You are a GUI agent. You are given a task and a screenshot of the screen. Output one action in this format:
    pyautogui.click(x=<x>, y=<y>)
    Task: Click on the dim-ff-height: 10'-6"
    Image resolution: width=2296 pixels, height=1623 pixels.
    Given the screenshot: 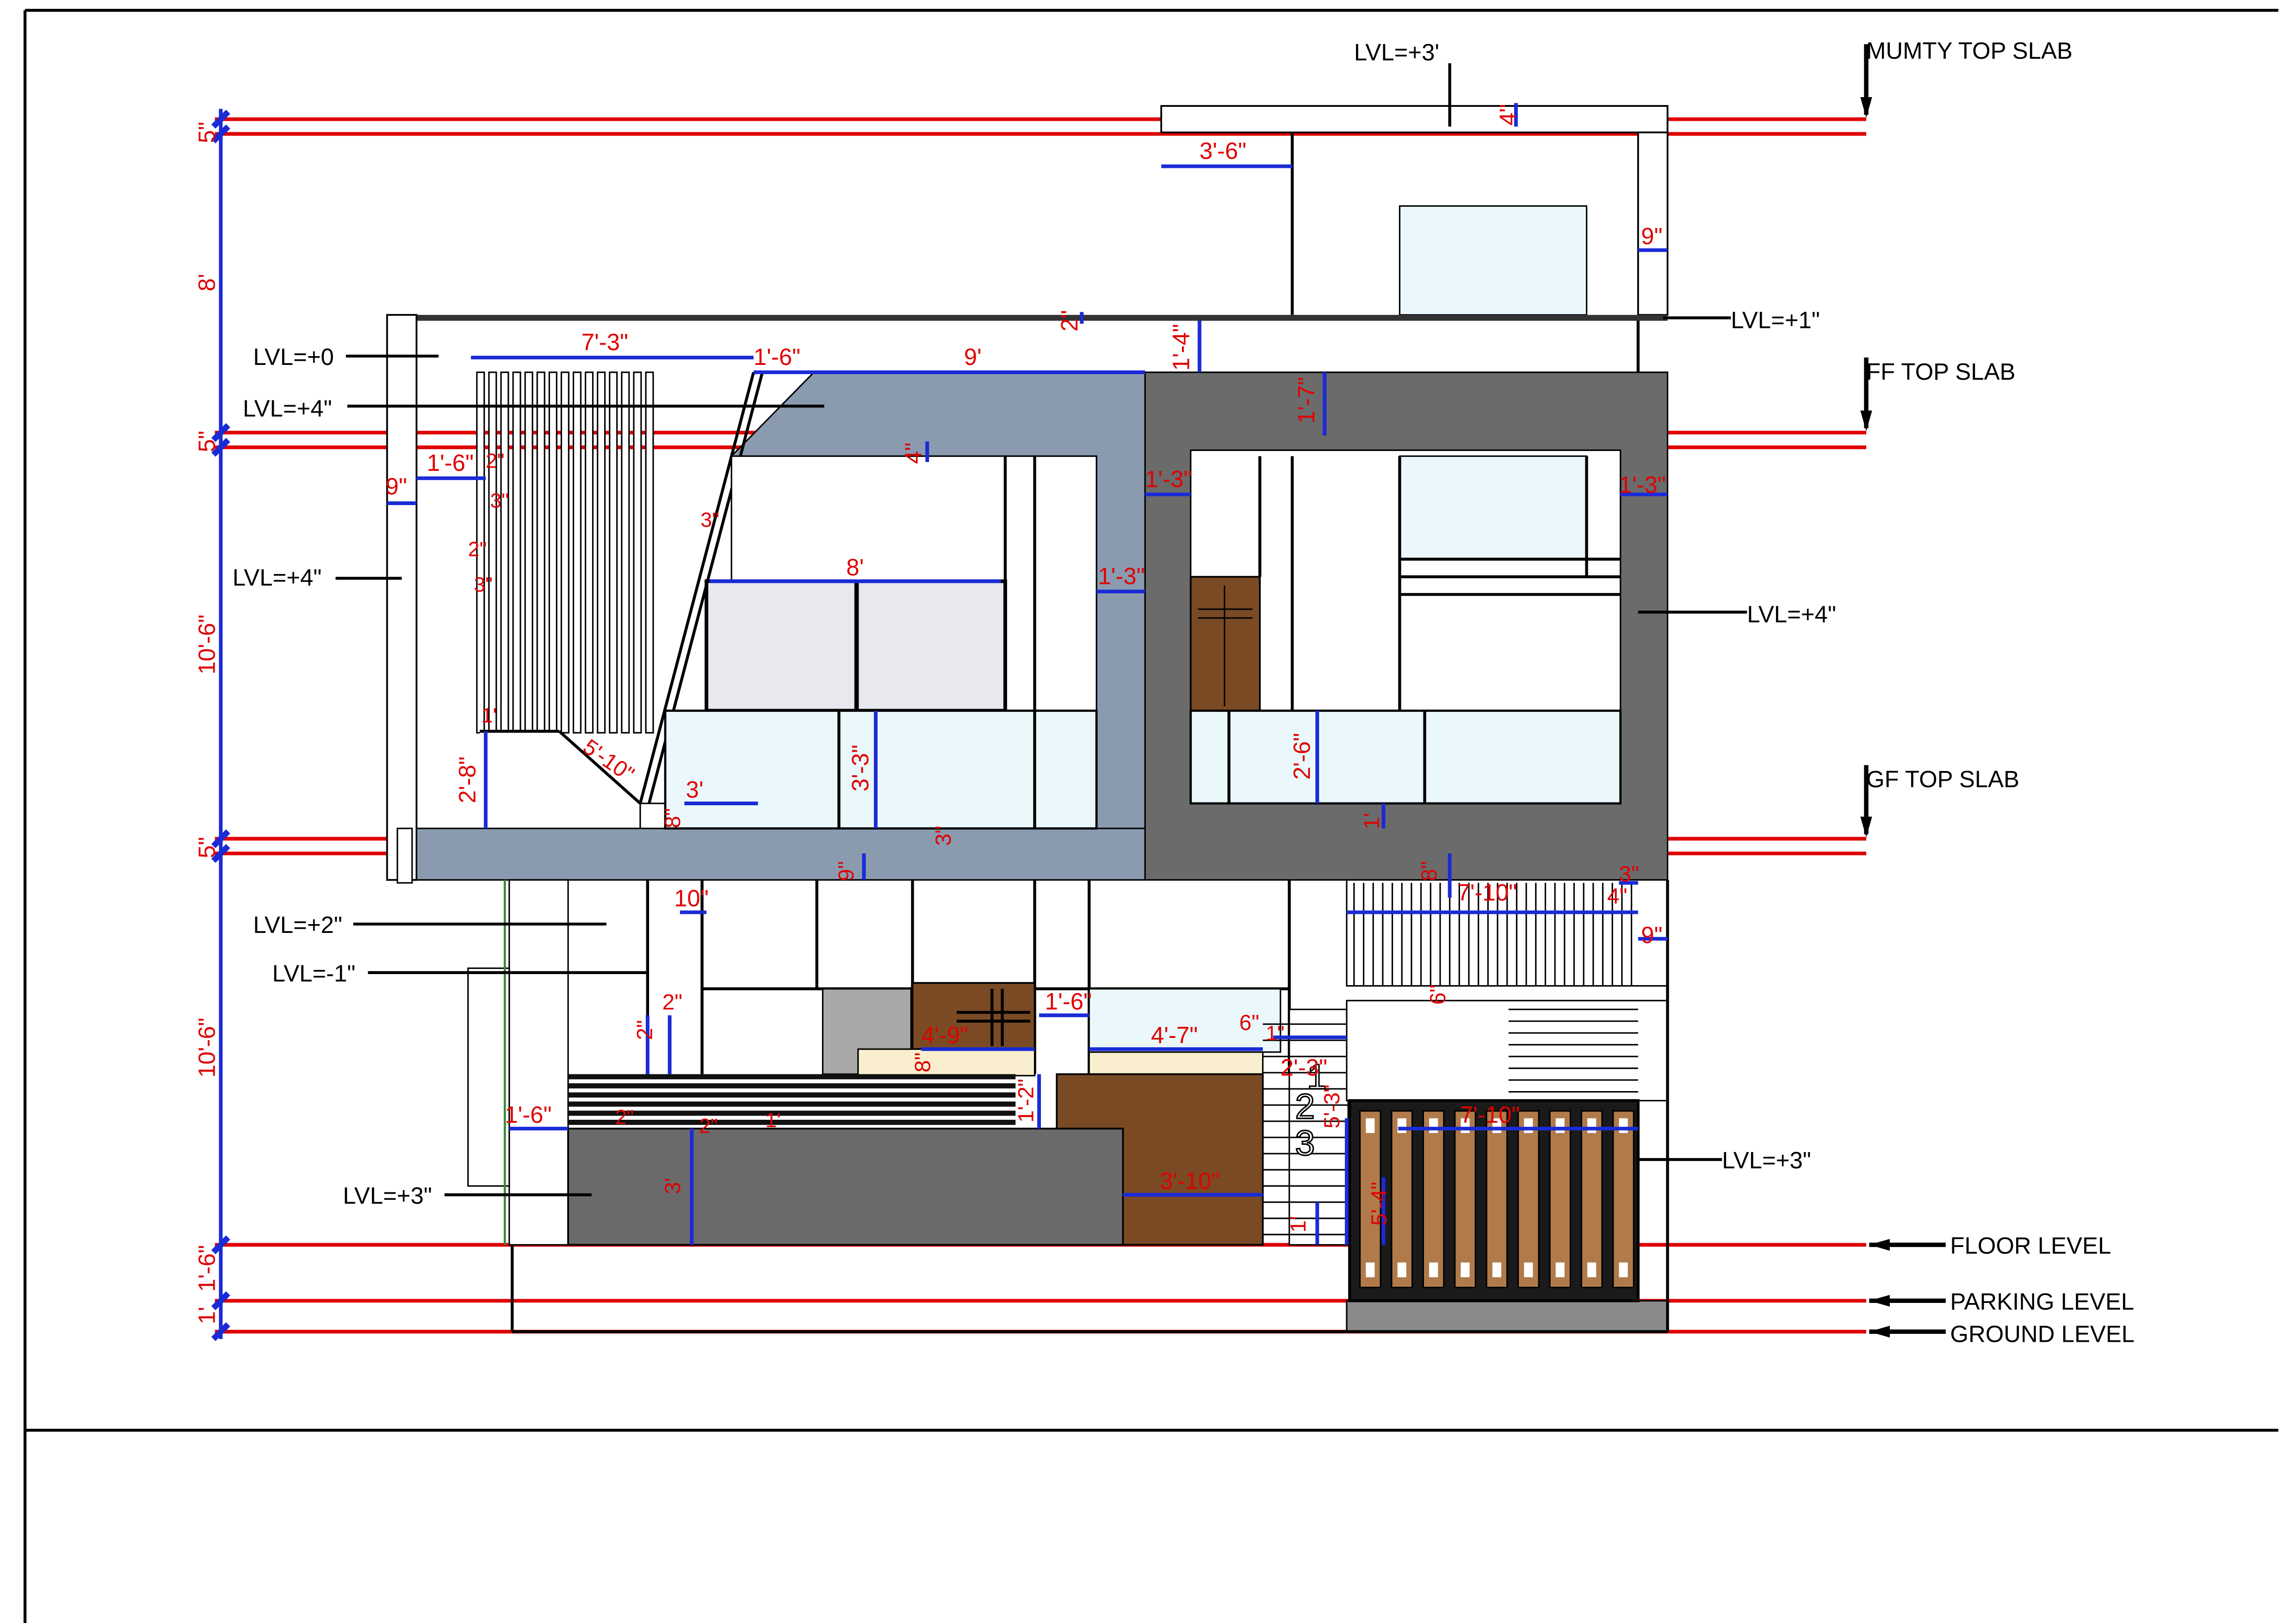 What is the action you would take?
    pyautogui.click(x=206, y=645)
    